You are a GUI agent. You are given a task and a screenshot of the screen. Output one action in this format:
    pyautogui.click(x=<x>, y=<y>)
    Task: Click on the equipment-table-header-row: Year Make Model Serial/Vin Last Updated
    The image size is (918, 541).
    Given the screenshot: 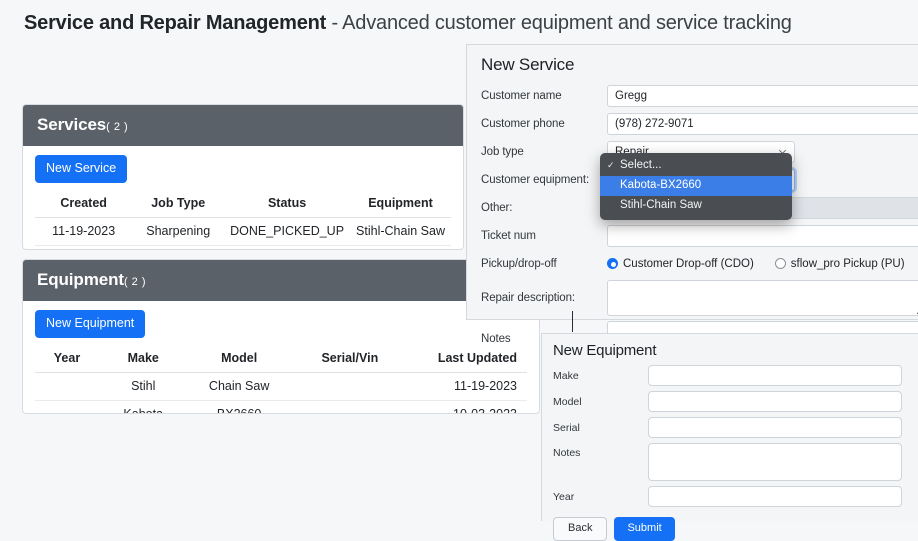 What is the action you would take?
    pyautogui.click(x=281, y=359)
    